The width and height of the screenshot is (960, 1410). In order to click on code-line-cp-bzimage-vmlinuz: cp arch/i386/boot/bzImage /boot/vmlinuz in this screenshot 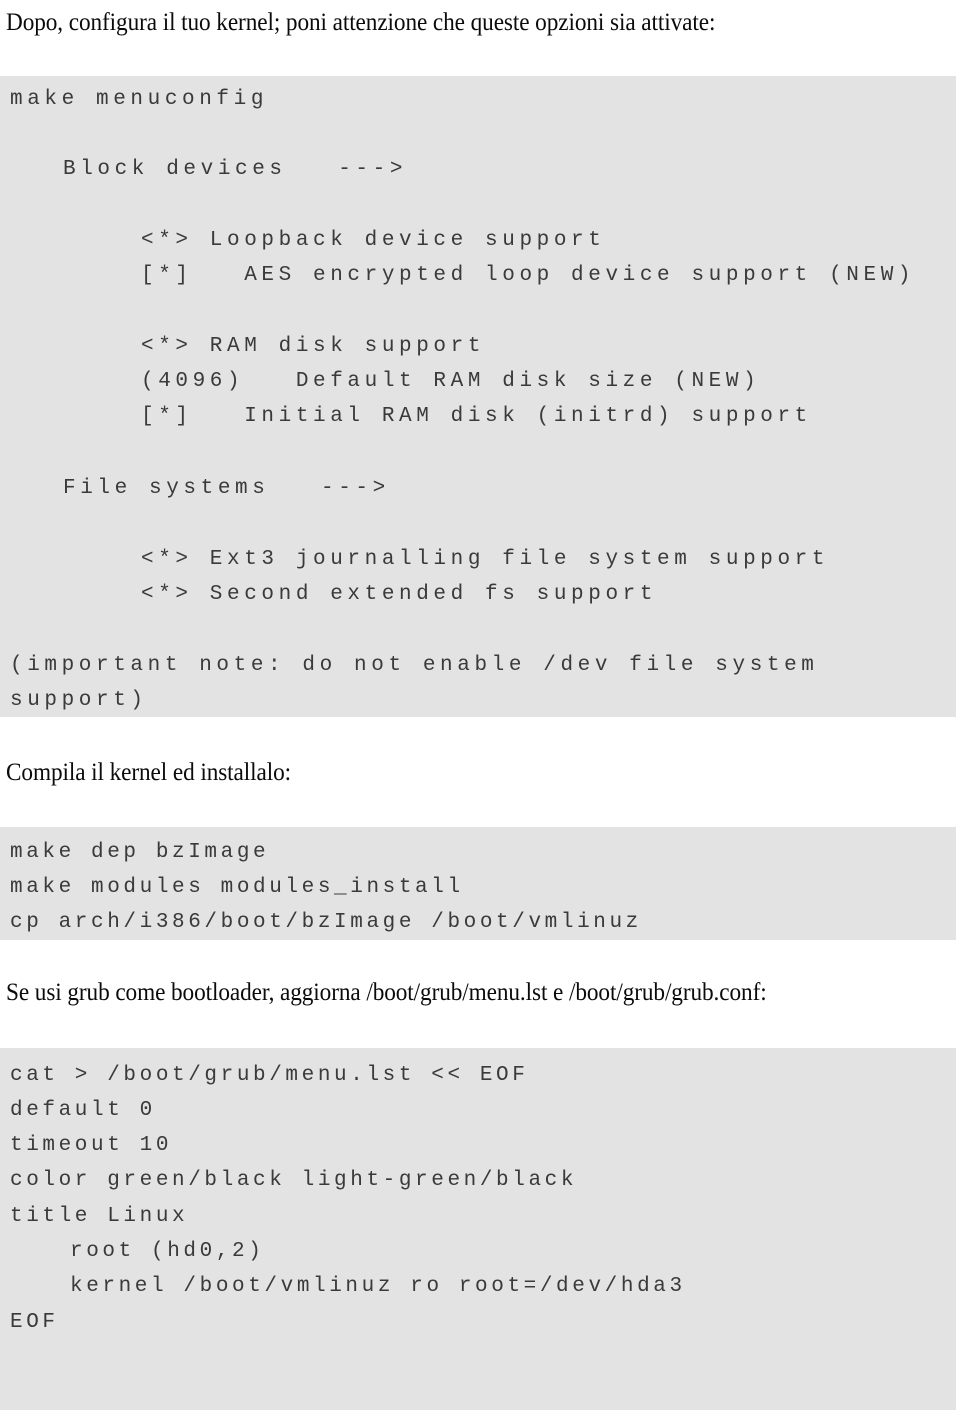, I will do `click(326, 922)`.